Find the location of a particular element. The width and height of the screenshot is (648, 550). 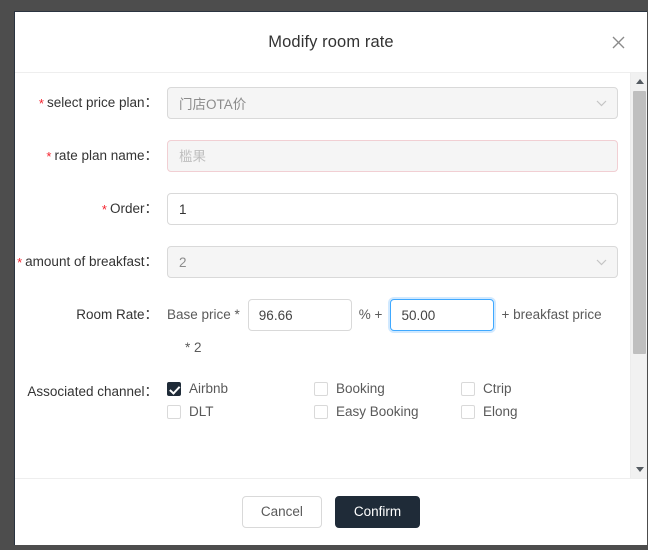

label-room-rate-text: Room Rate is located at coordinates (110, 314).